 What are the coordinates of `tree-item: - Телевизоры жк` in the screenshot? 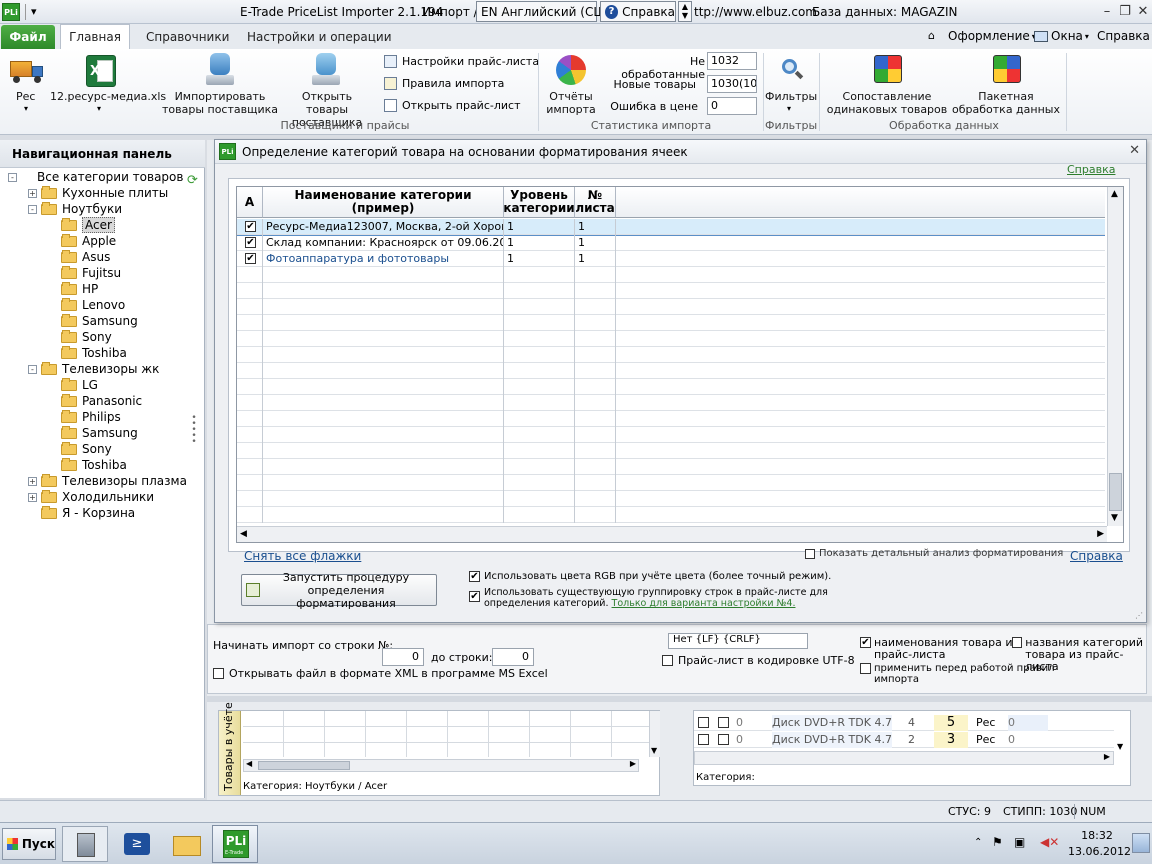 It's located at (93, 369).